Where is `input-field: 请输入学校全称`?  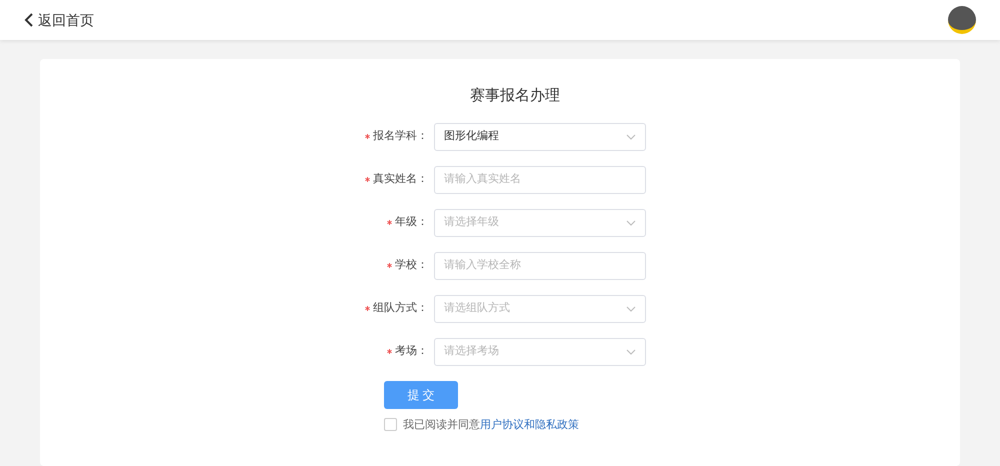
input-field: 请输入学校全称 is located at coordinates (540, 266).